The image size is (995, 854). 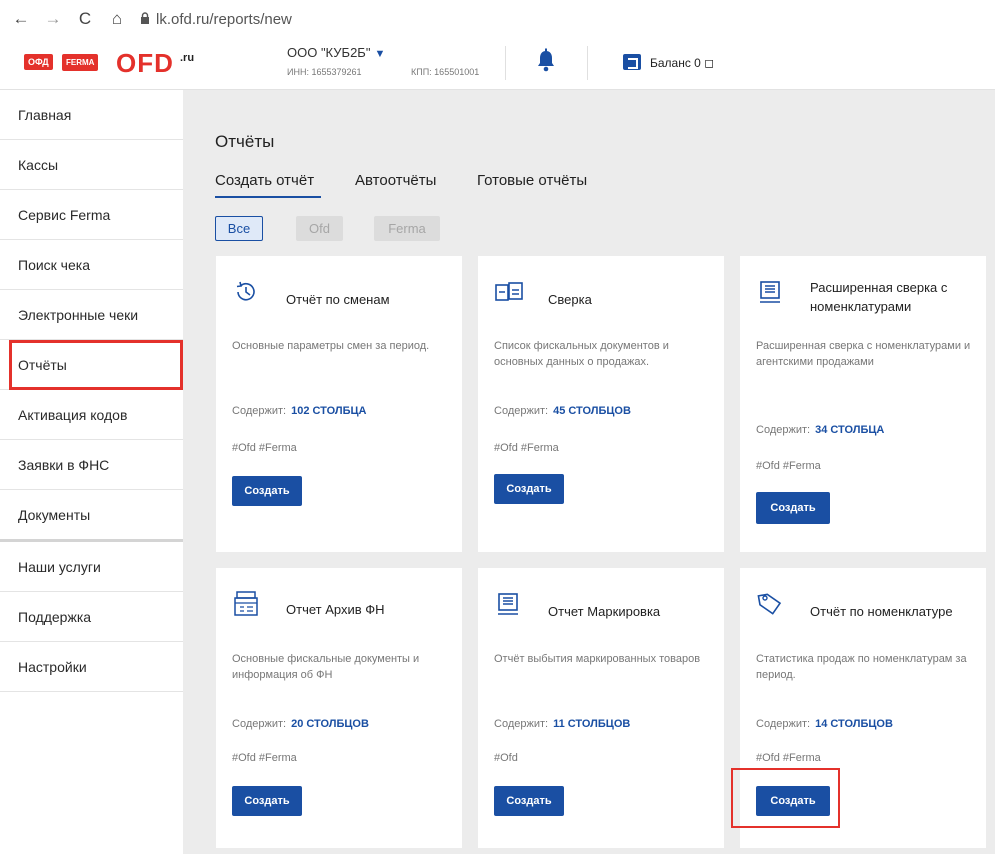 What do you see at coordinates (331, 346) in the screenshot?
I see `report-card-description: Основные параметры смен за период.` at bounding box center [331, 346].